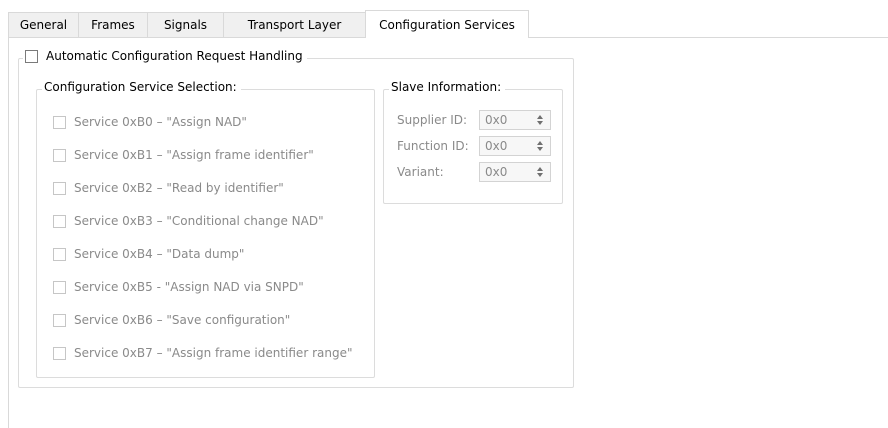 The width and height of the screenshot is (888, 428). What do you see at coordinates (506, 172) in the screenshot?
I see `variant-value: 0x0` at bounding box center [506, 172].